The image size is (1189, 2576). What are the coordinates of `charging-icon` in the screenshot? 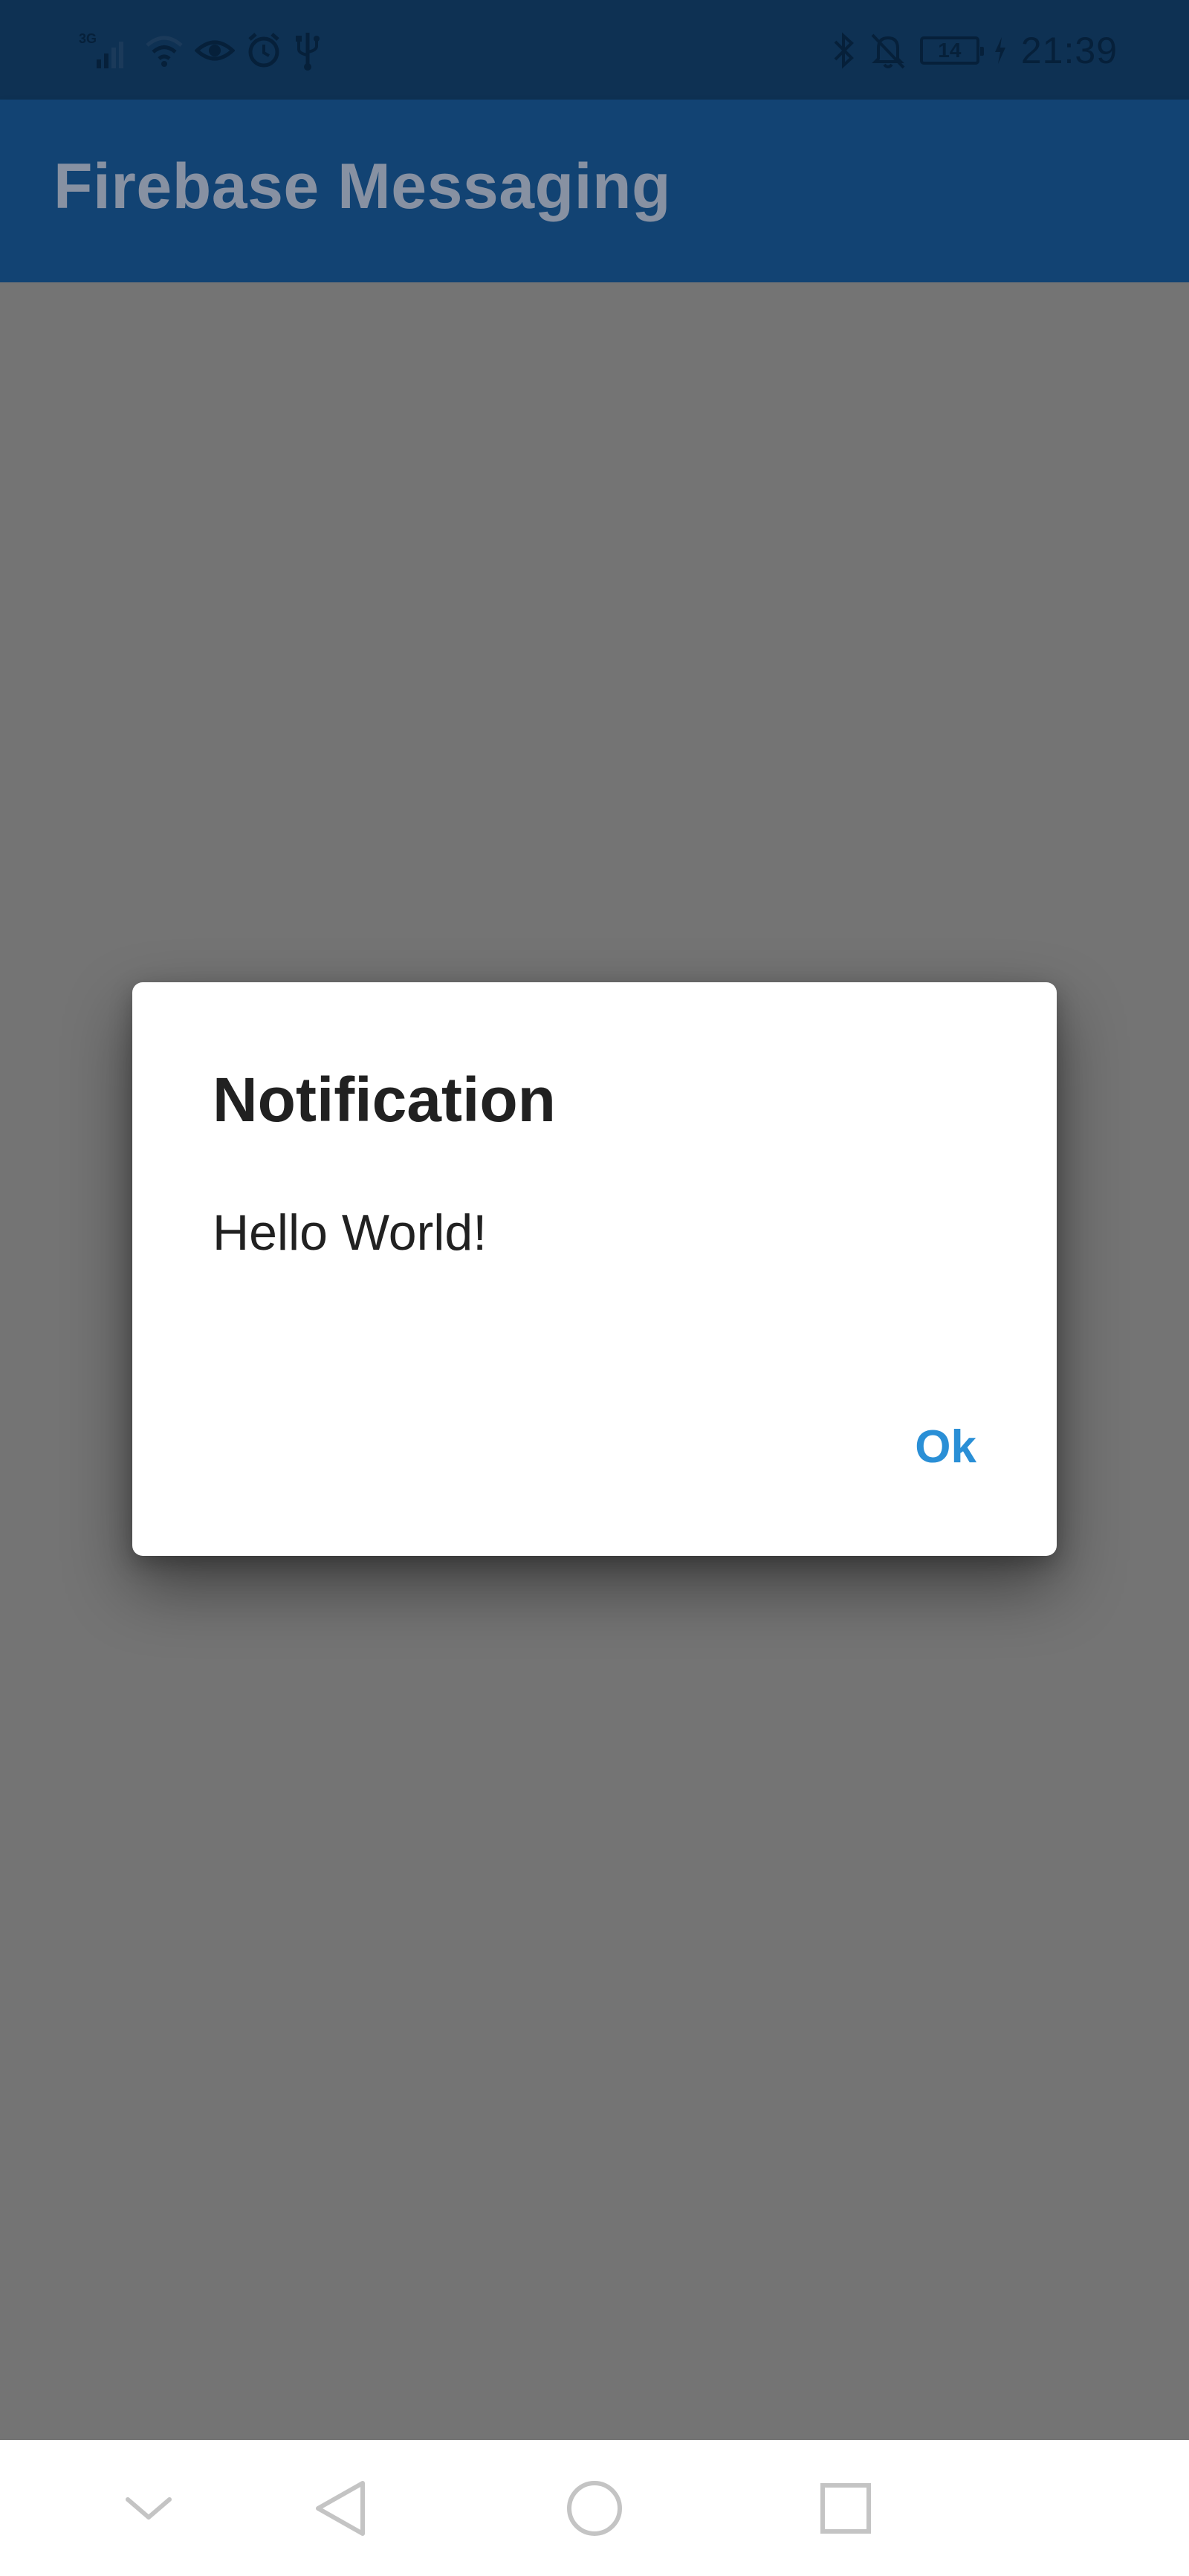 It's located at (1000, 50).